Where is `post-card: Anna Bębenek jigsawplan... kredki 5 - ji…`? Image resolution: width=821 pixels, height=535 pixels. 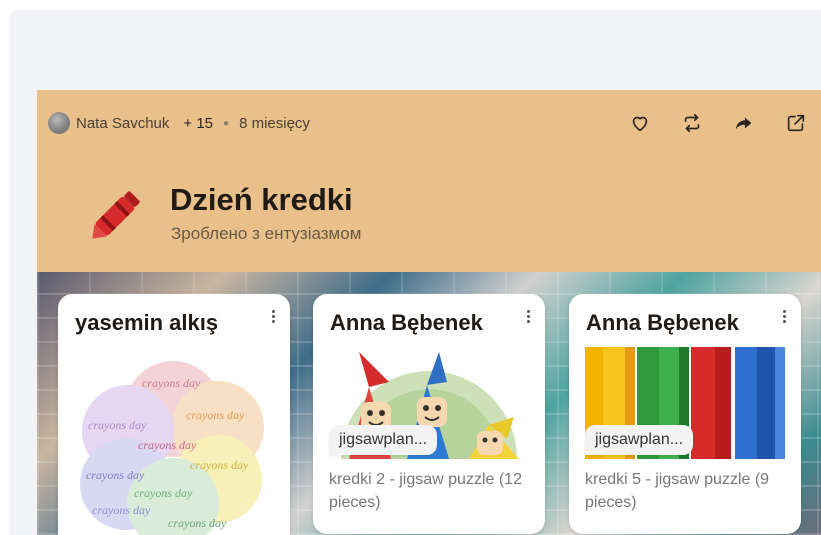
post-card: Anna Bębenek jigsawplan... kredki 5 - ji… is located at coordinates (685, 414).